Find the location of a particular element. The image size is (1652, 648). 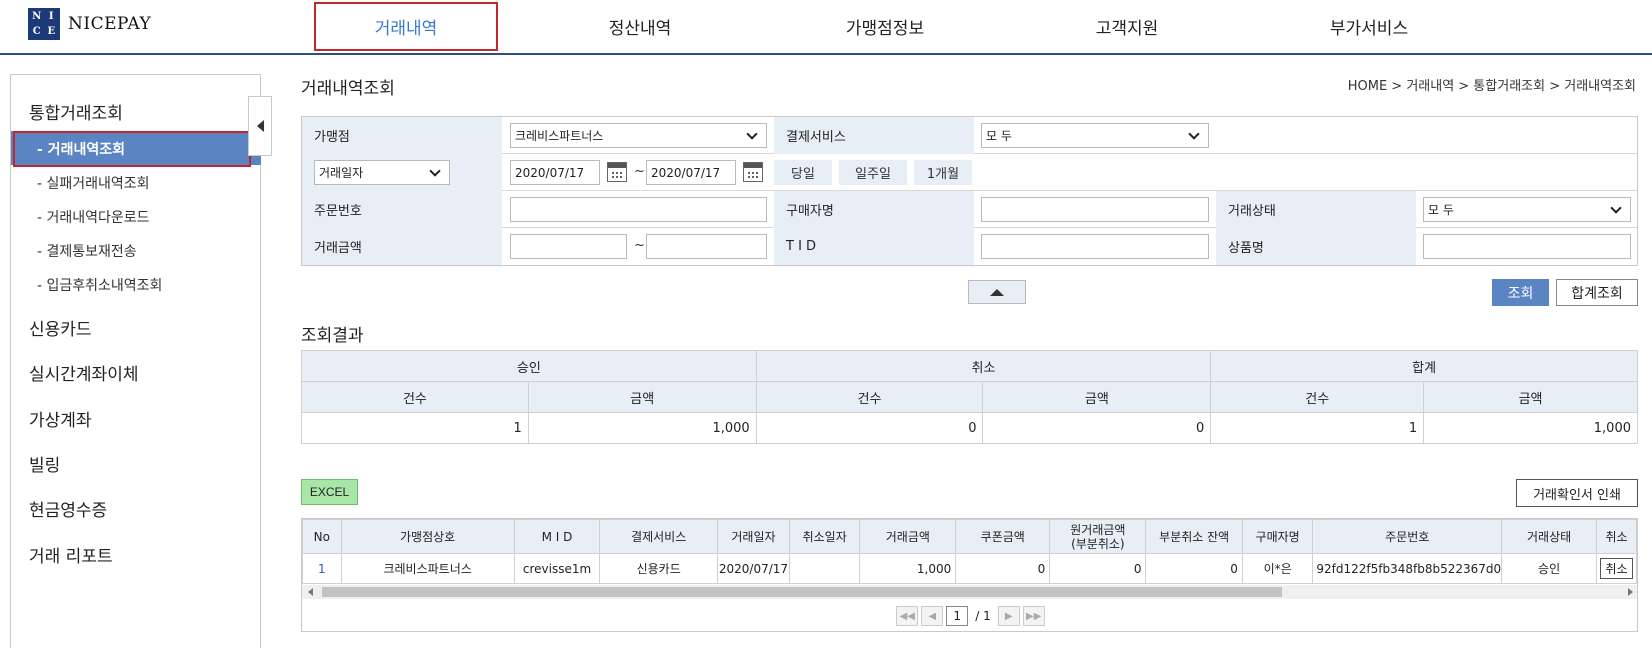

pagination: ◀◀ ◀ 1 / 1 ▶ ▶▶ is located at coordinates (969, 616).